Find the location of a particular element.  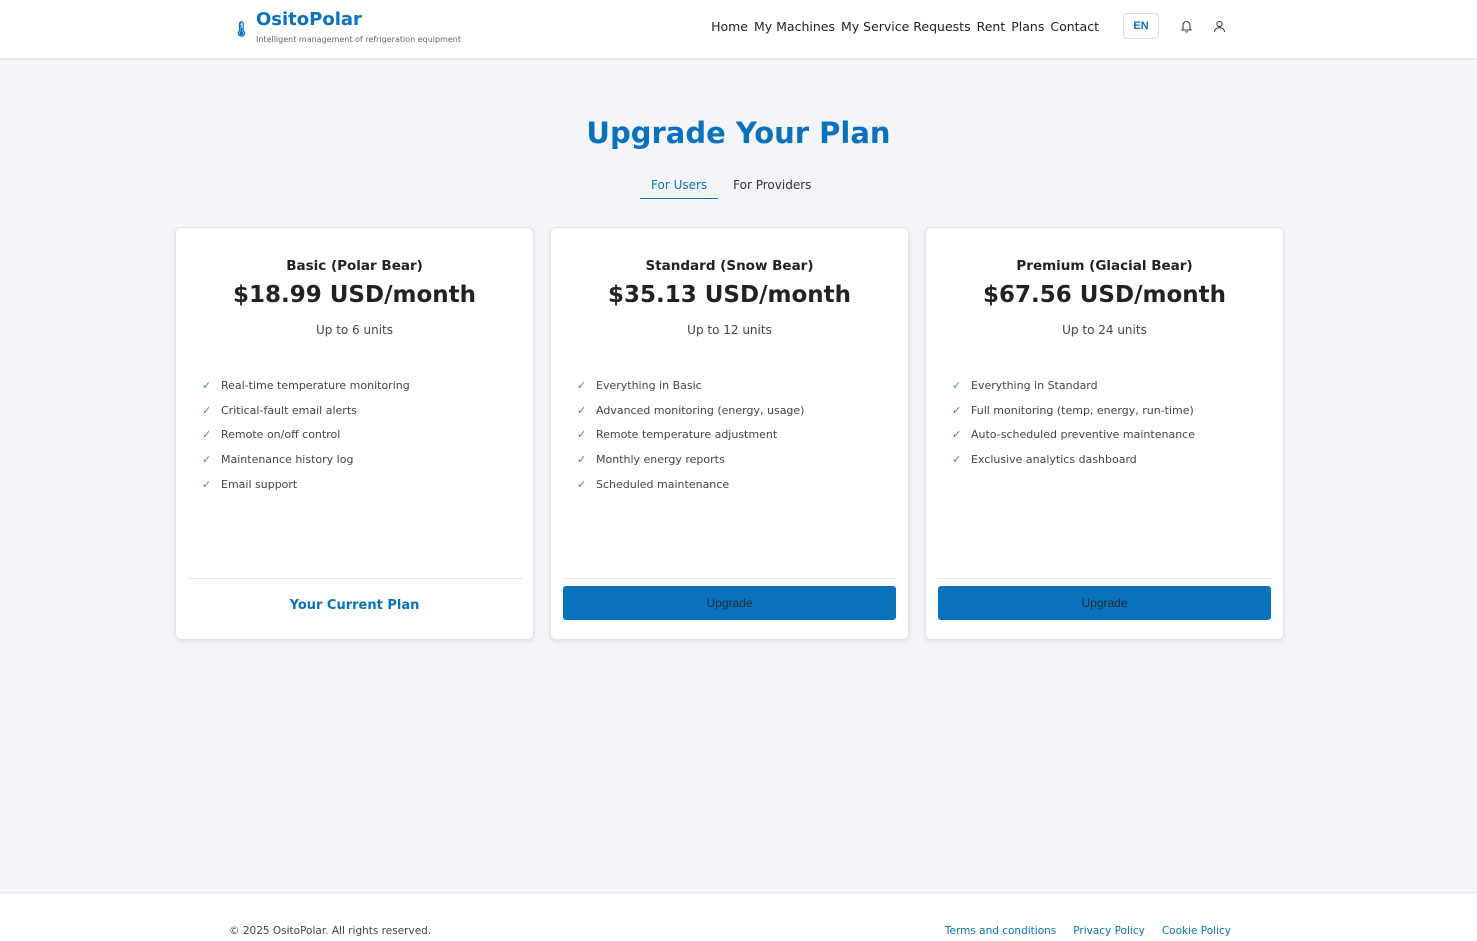

feature-item: ✓ Everything in Basic is located at coordinates (690, 385).